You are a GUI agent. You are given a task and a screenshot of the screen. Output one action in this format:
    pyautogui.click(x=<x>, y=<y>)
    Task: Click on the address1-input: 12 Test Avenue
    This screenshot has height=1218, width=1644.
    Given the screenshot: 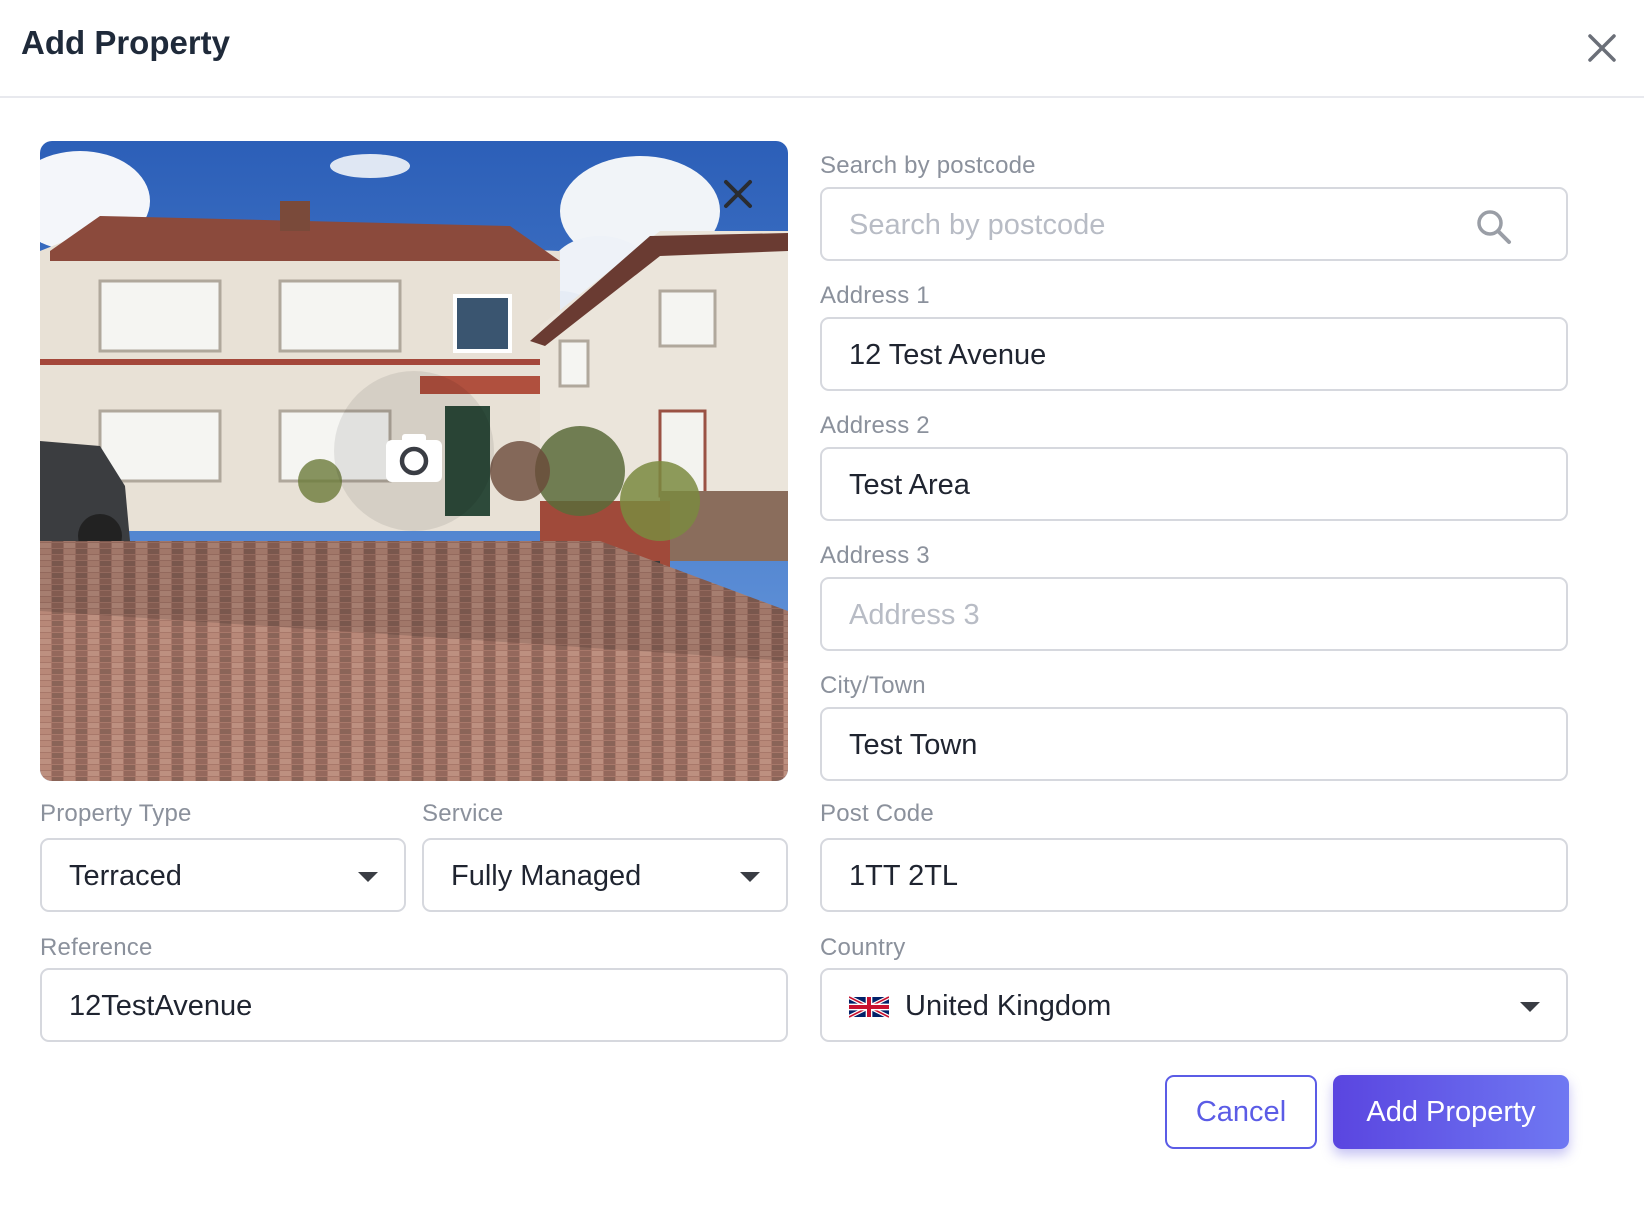 What is the action you would take?
    pyautogui.click(x=1194, y=354)
    